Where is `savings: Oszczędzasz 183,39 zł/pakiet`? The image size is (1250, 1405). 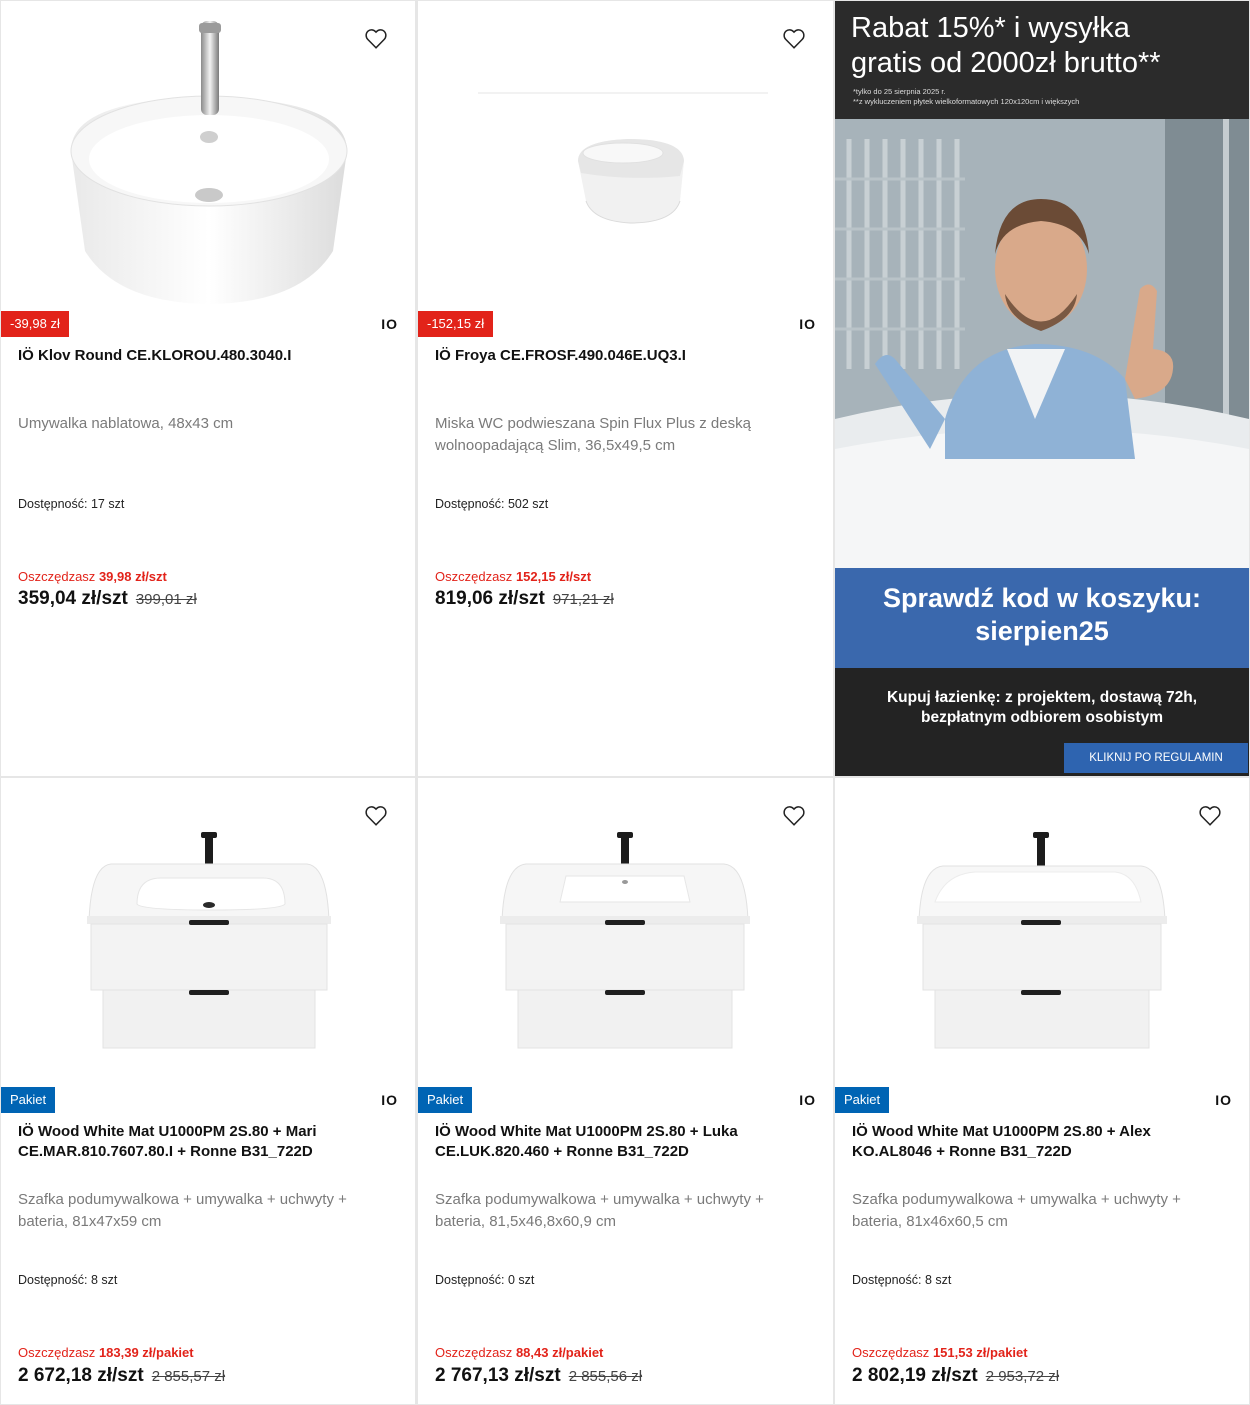
savings: Oszczędzasz 183,39 zł/pakiet is located at coordinates (106, 1352).